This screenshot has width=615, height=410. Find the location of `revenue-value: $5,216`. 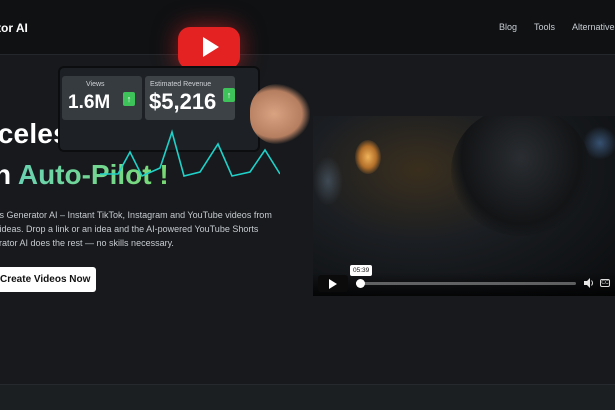

revenue-value: $5,216 is located at coordinates (183, 101).